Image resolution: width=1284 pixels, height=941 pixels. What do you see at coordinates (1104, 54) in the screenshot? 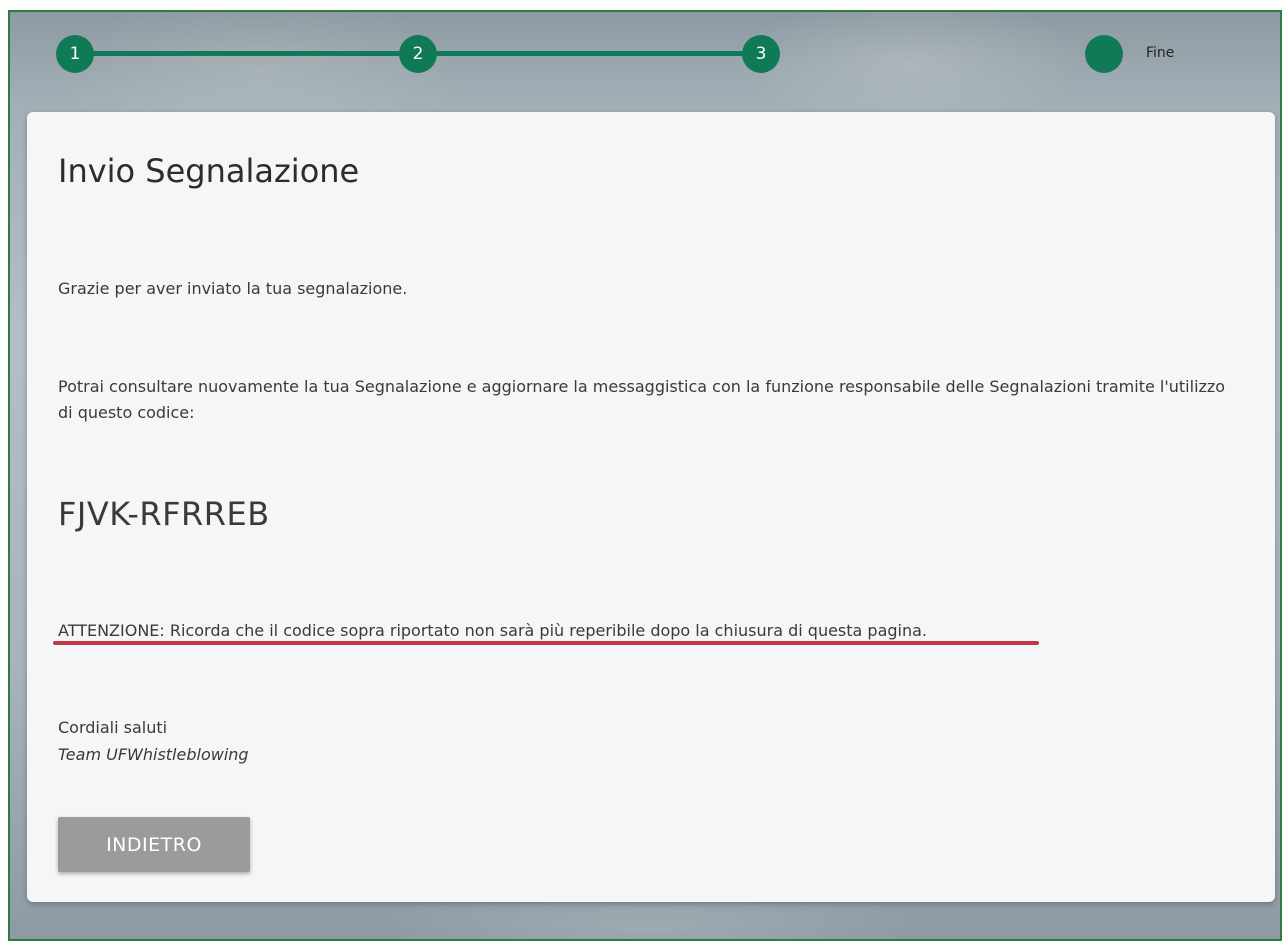
I see `step-final-indicator` at bounding box center [1104, 54].